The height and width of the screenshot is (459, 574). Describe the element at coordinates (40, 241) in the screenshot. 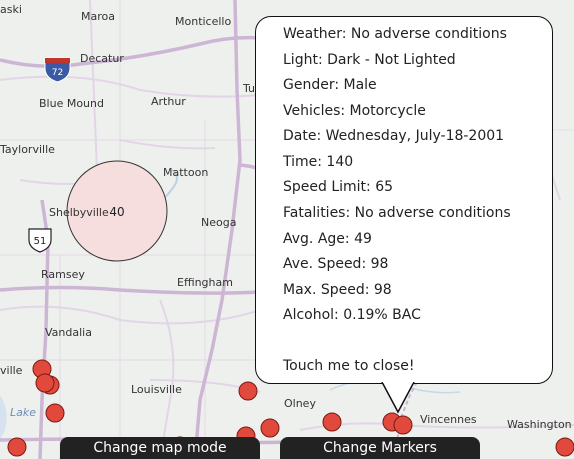

I see `us-route-shield-label: 51` at that location.